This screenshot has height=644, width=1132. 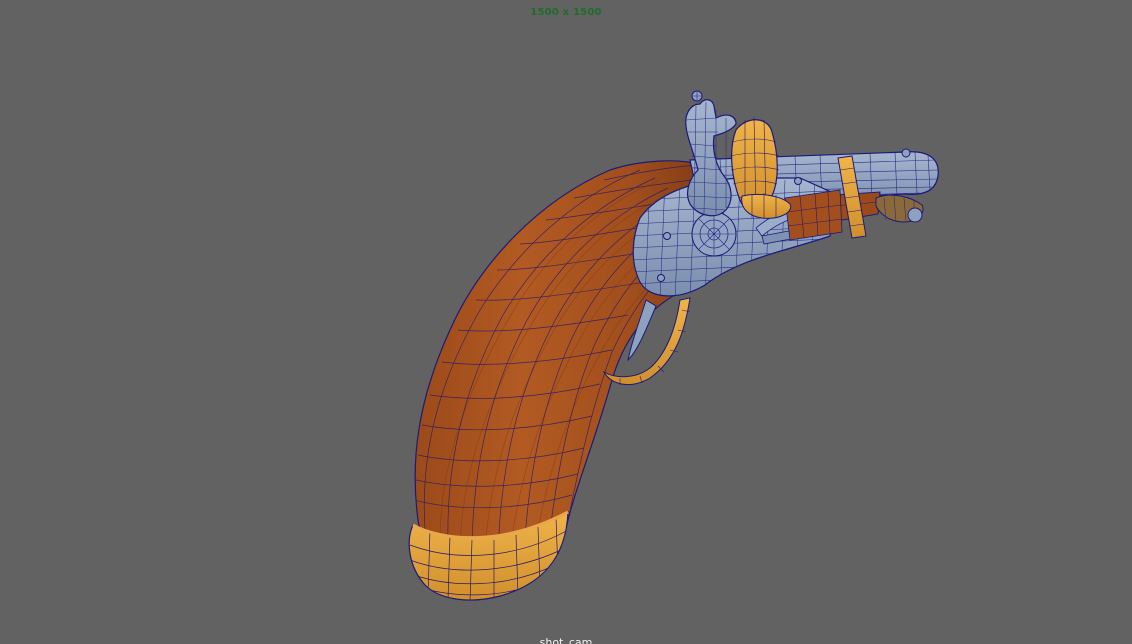 I want to click on lock-wood-inlay, so click(x=813, y=215).